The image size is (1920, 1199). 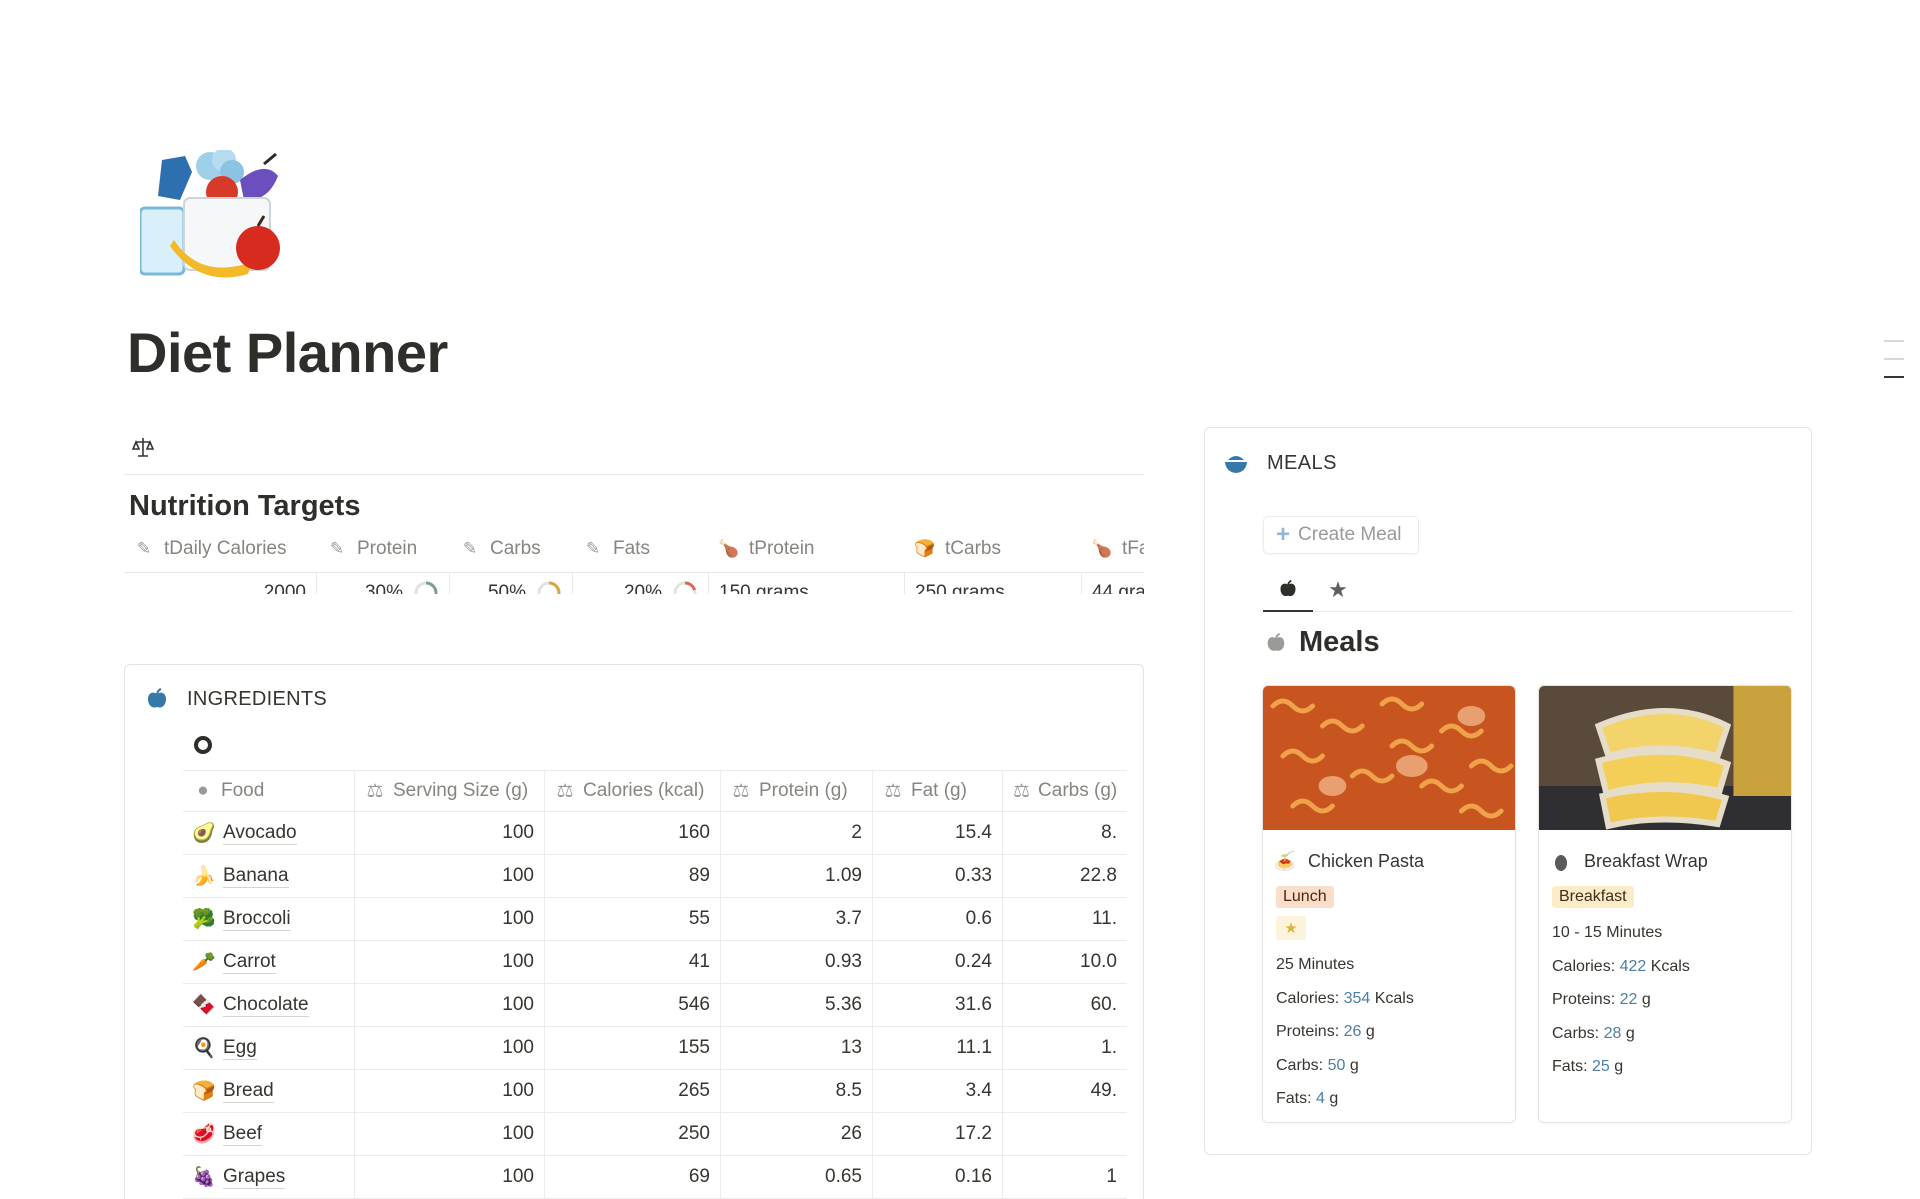 I want to click on tcarbs-cell: 250 grams, so click(x=993, y=583).